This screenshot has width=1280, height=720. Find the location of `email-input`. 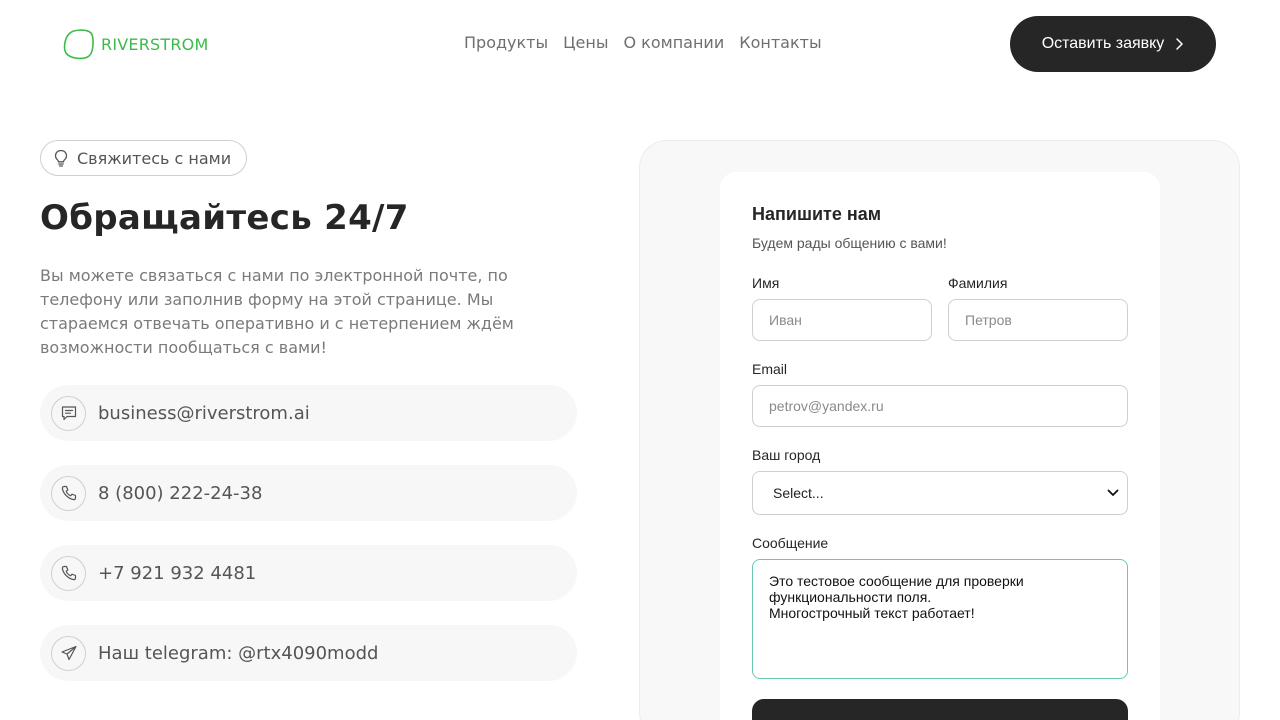

email-input is located at coordinates (940, 406).